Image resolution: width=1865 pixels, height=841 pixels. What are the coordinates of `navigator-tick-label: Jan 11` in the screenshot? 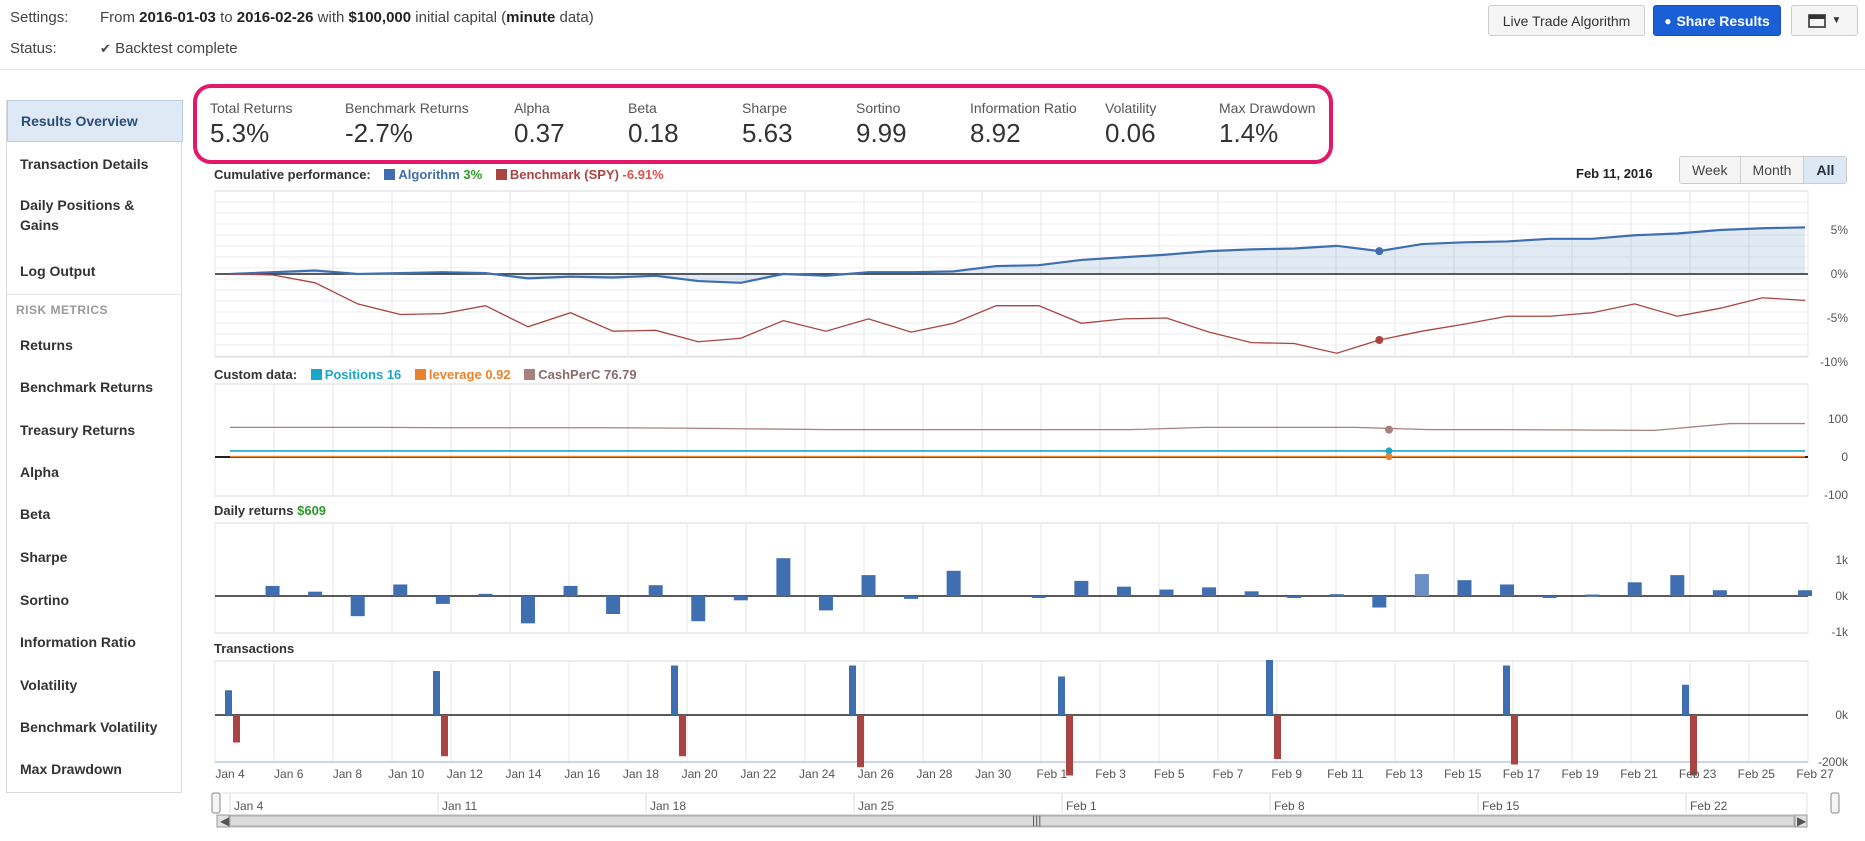 It's located at (459, 806).